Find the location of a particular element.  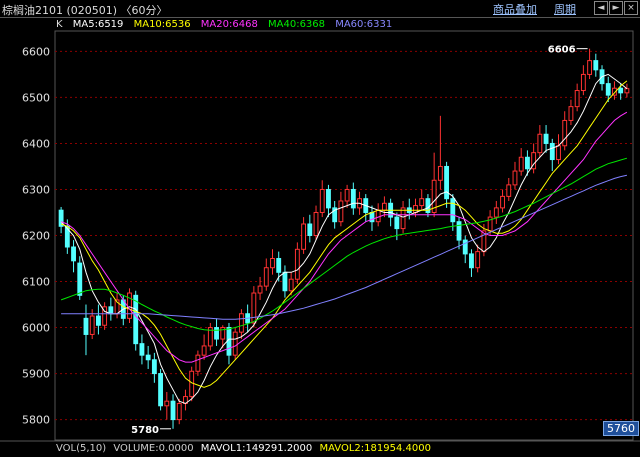

volume-value: VOLUME:0.0000 is located at coordinates (153, 448).